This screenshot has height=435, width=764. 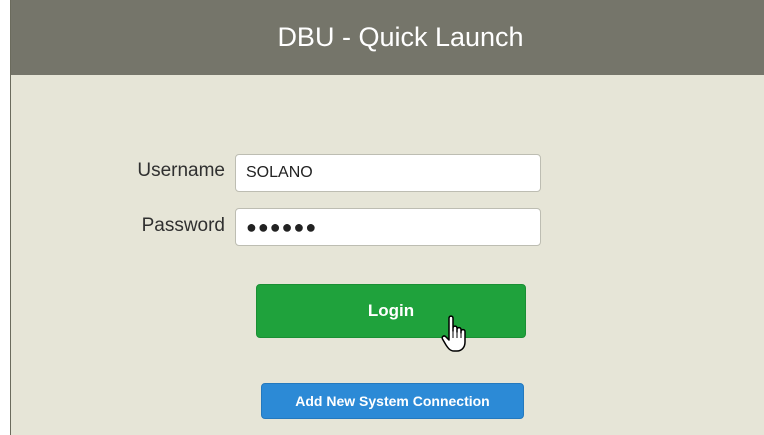 I want to click on window-title: DBU - Quick Launch, so click(x=400, y=37).